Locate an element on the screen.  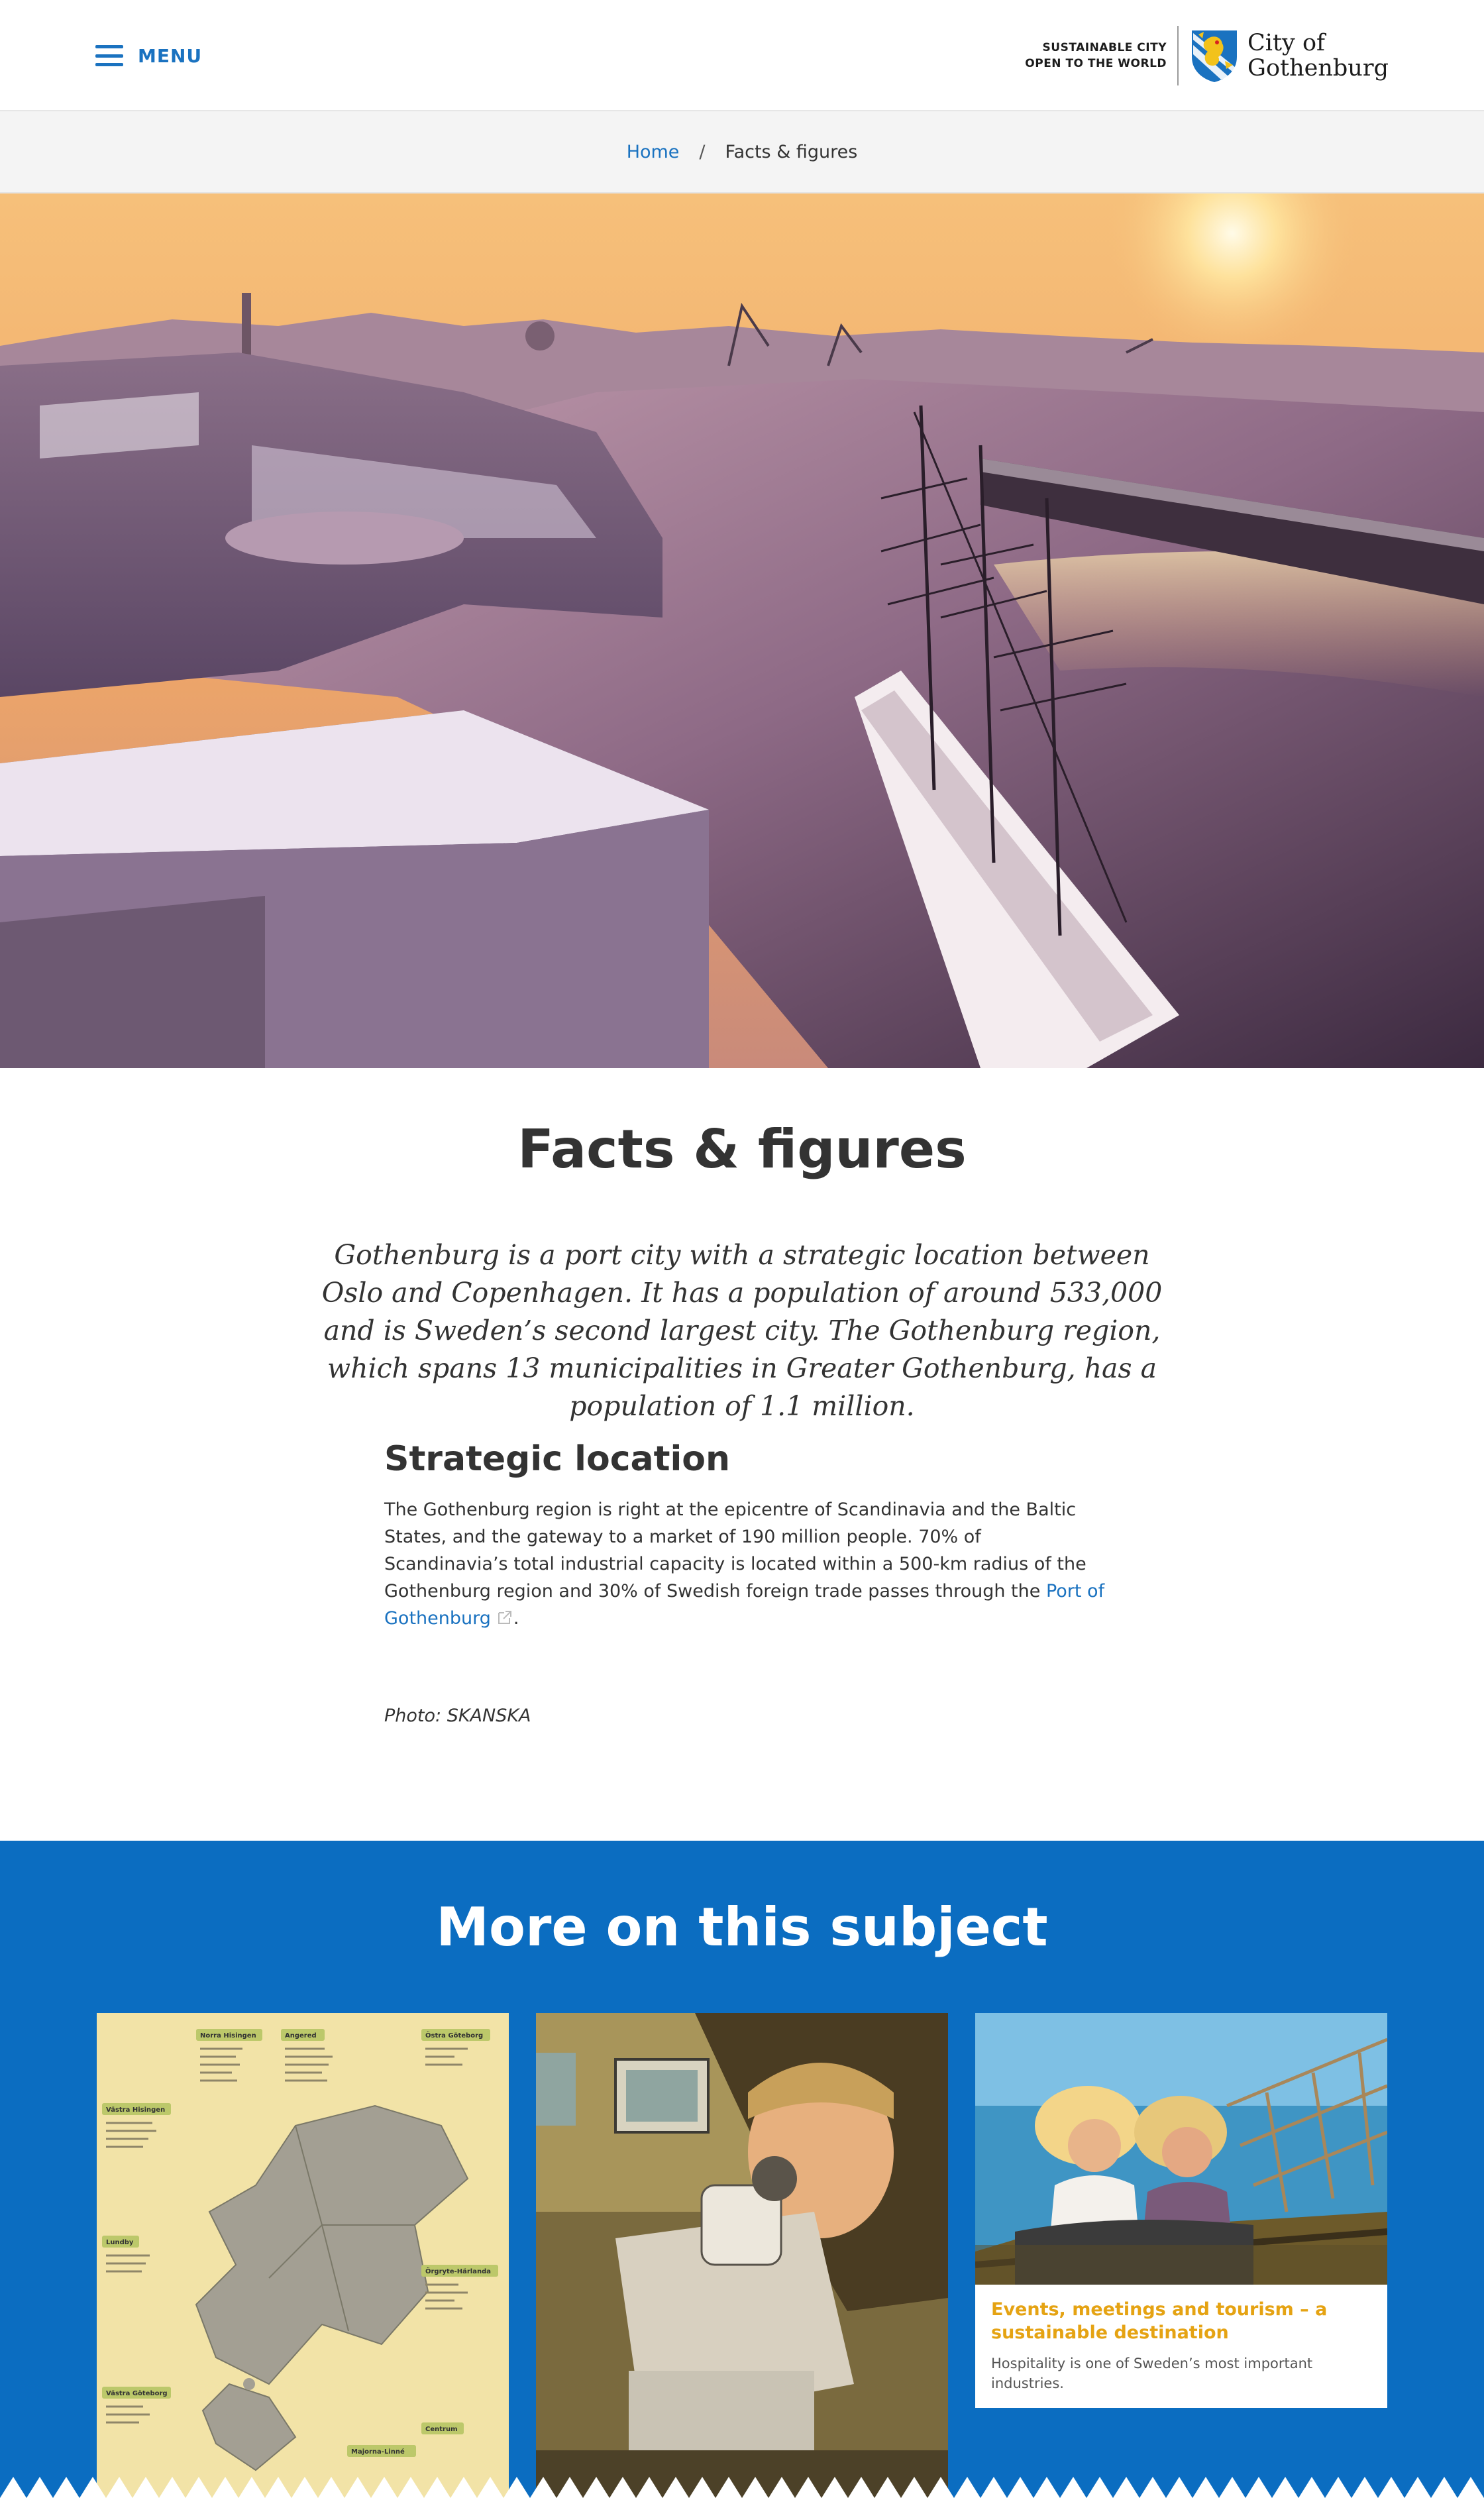
logo-name-line-2: Gothenburg is located at coordinates (1318, 68).